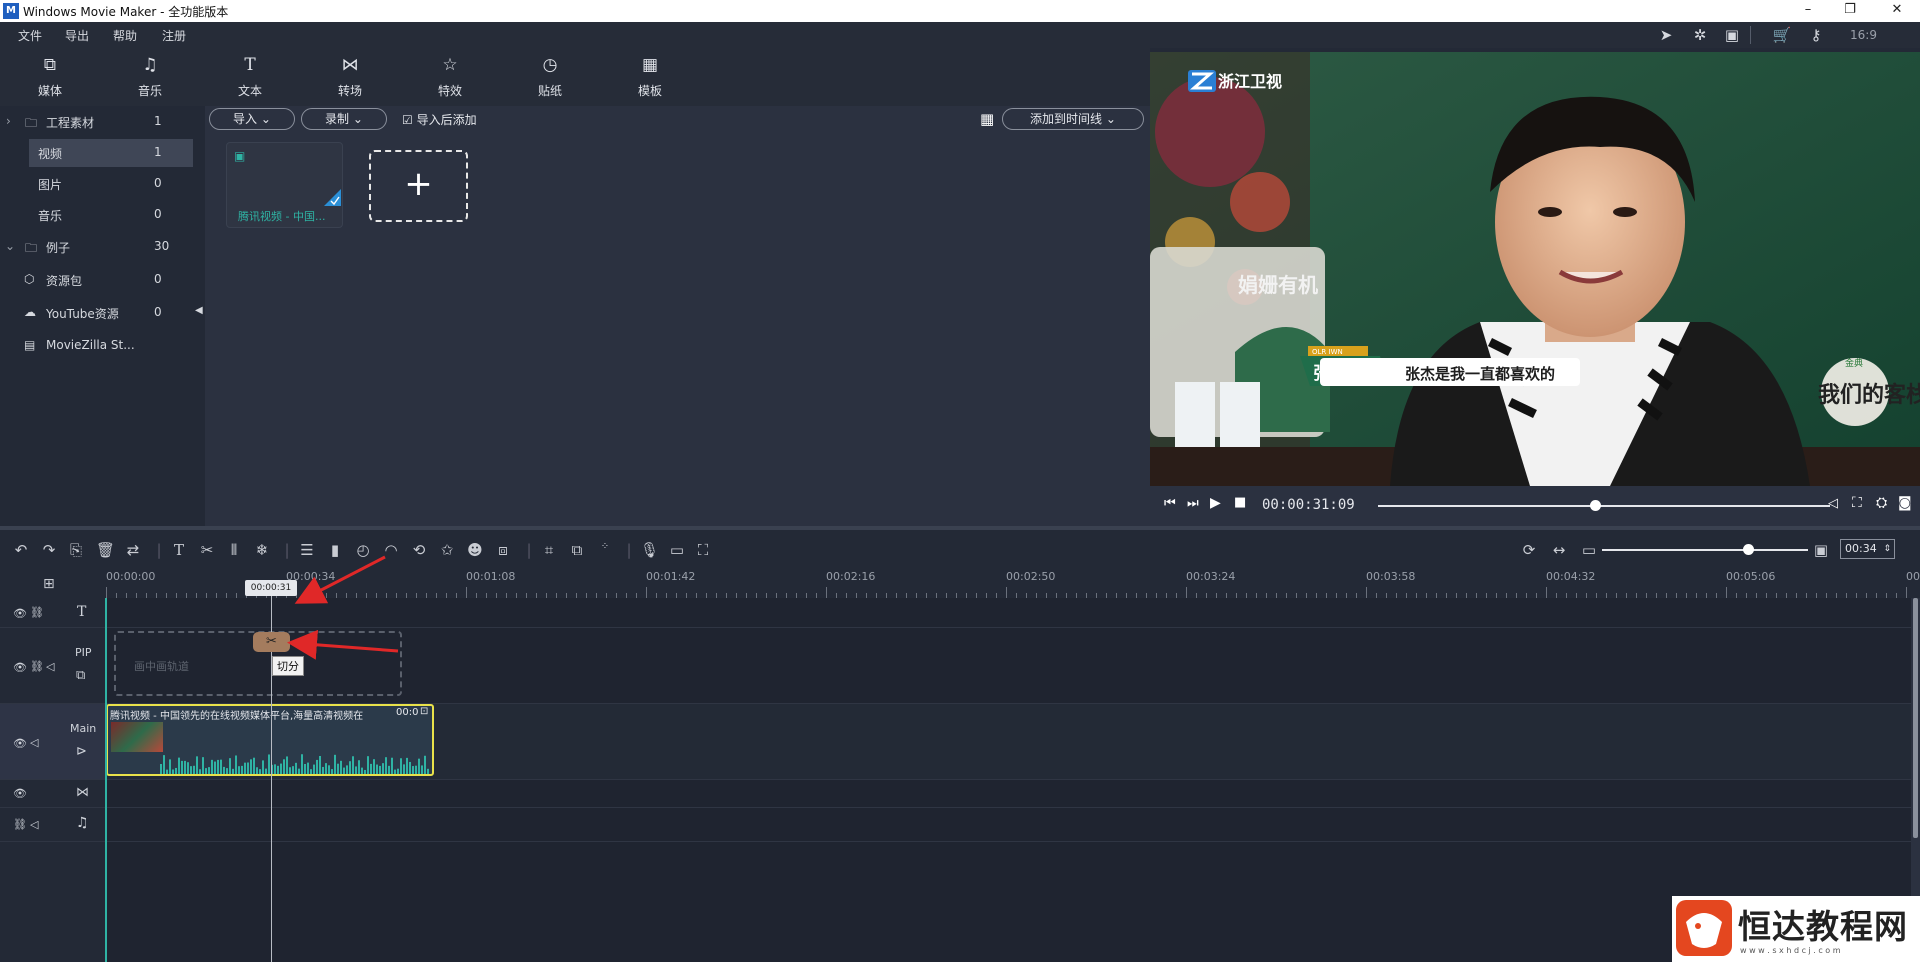 This screenshot has height=962, width=1920. What do you see at coordinates (1887, 549) in the screenshot?
I see `spin-arrows-icon: ⇕` at bounding box center [1887, 549].